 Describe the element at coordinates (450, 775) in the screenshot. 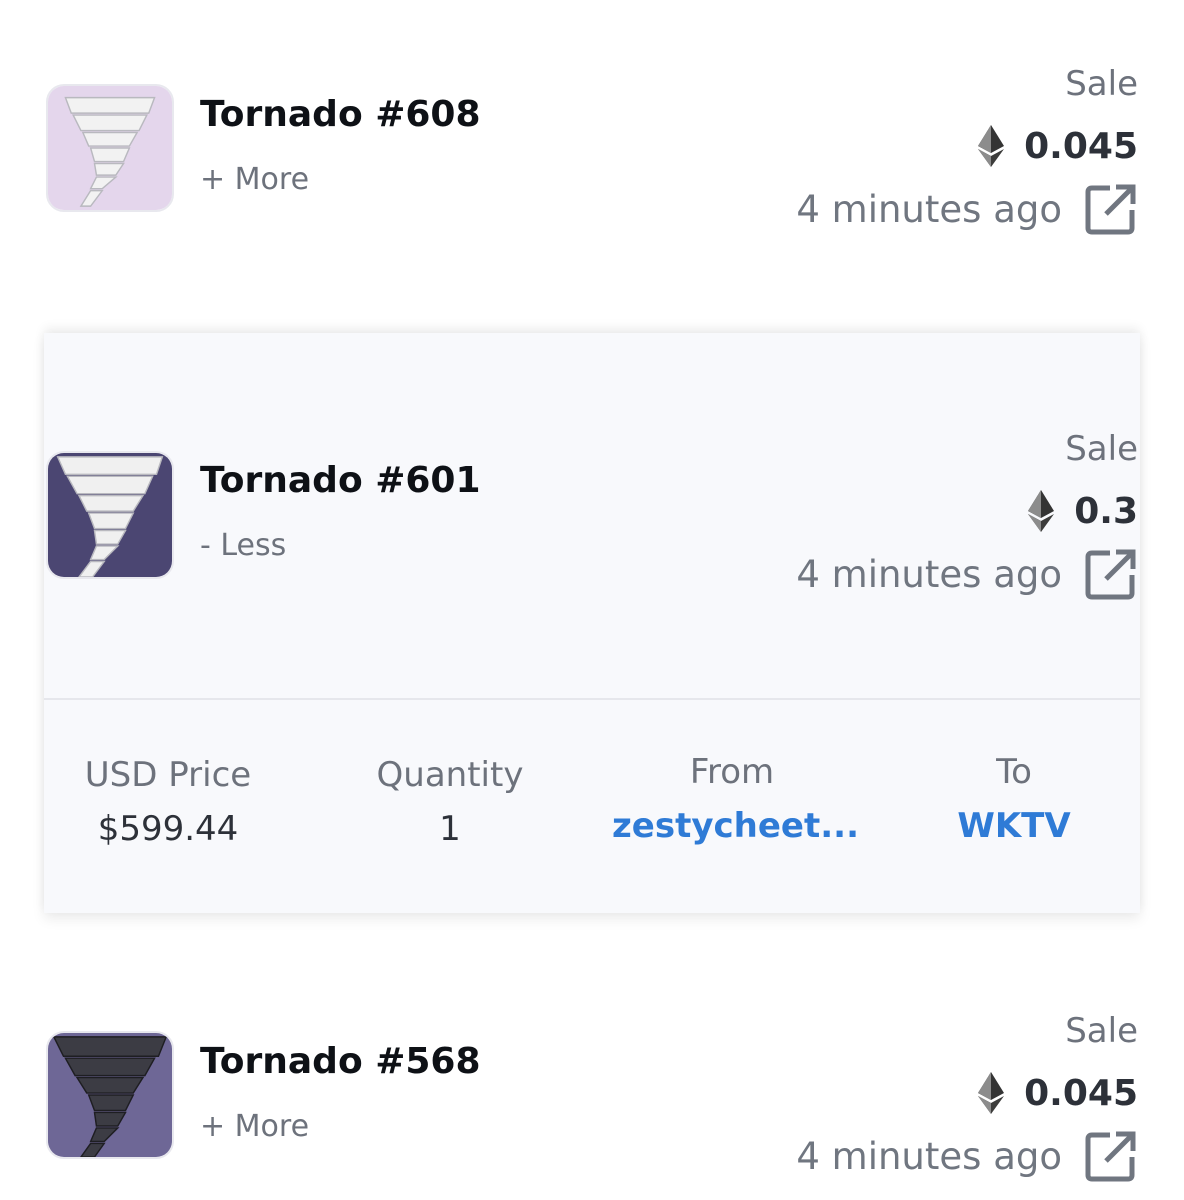

I see `quantity-label: Quantity` at that location.